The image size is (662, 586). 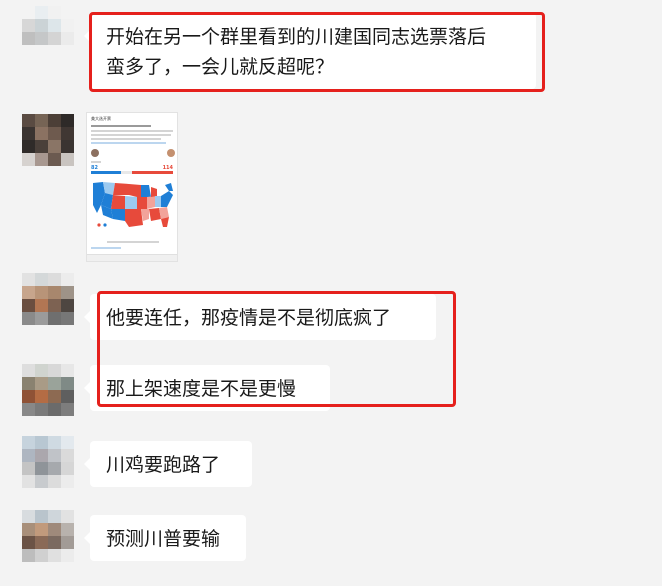 What do you see at coordinates (101, 118) in the screenshot?
I see `screenshot-title: 美大选开票` at bounding box center [101, 118].